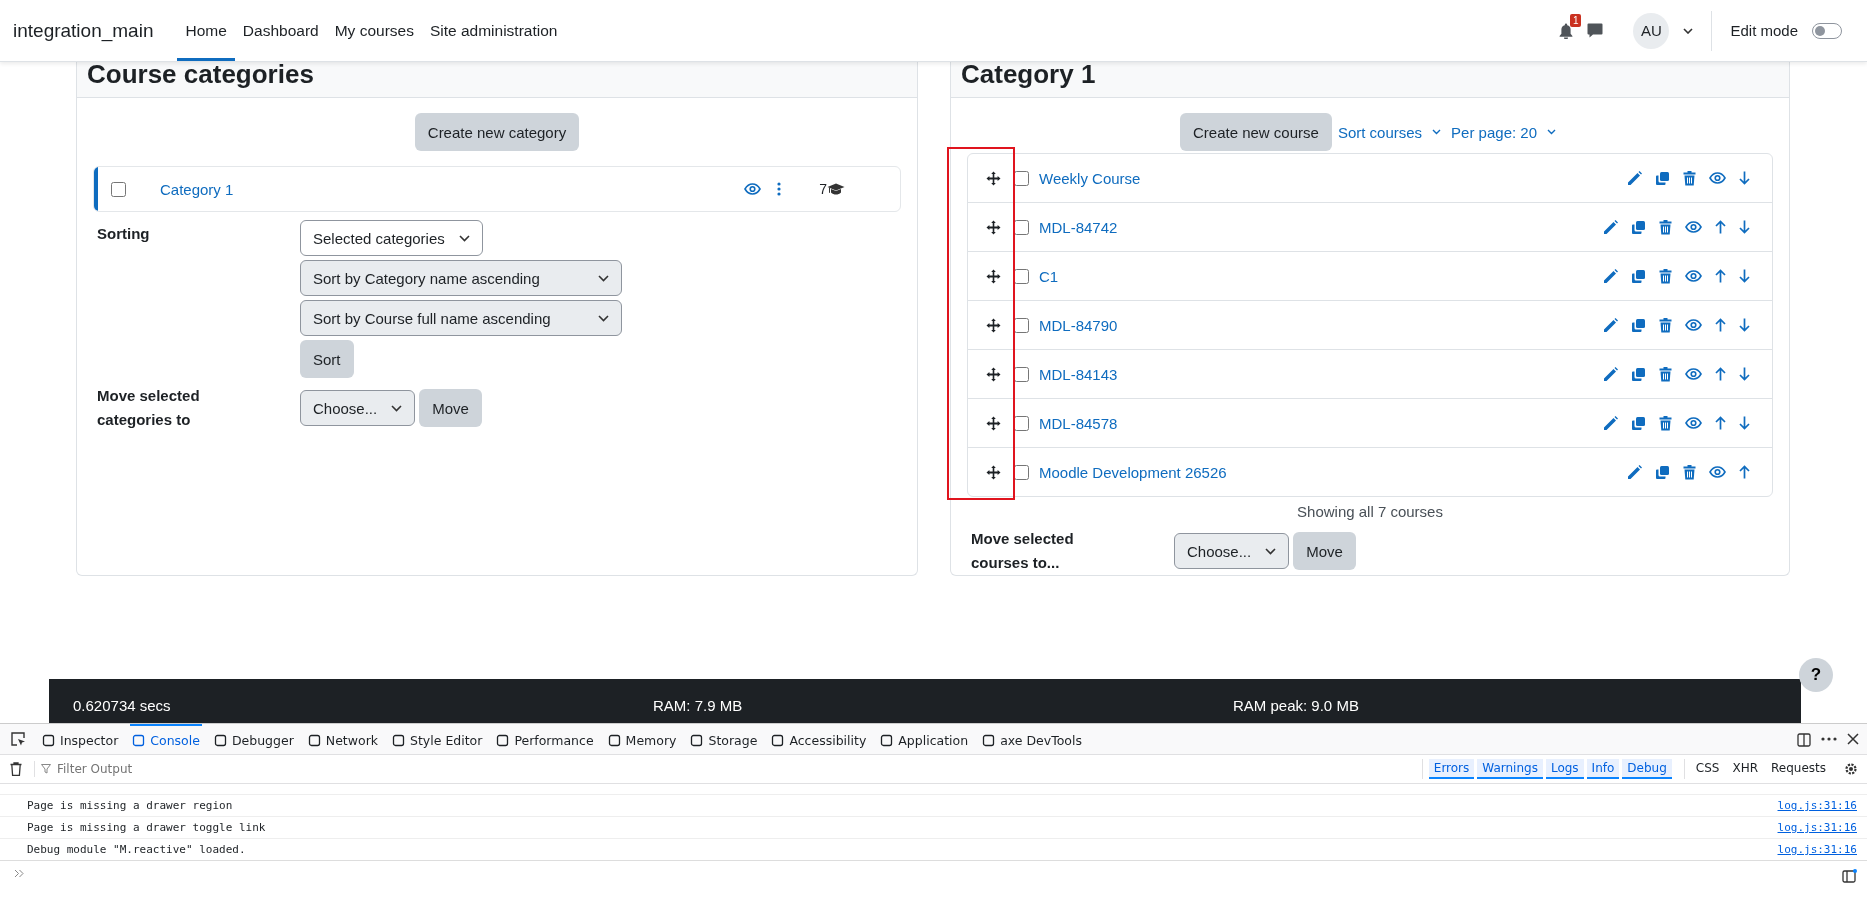  I want to click on course-link: Moodle Development 26526, so click(1133, 472).